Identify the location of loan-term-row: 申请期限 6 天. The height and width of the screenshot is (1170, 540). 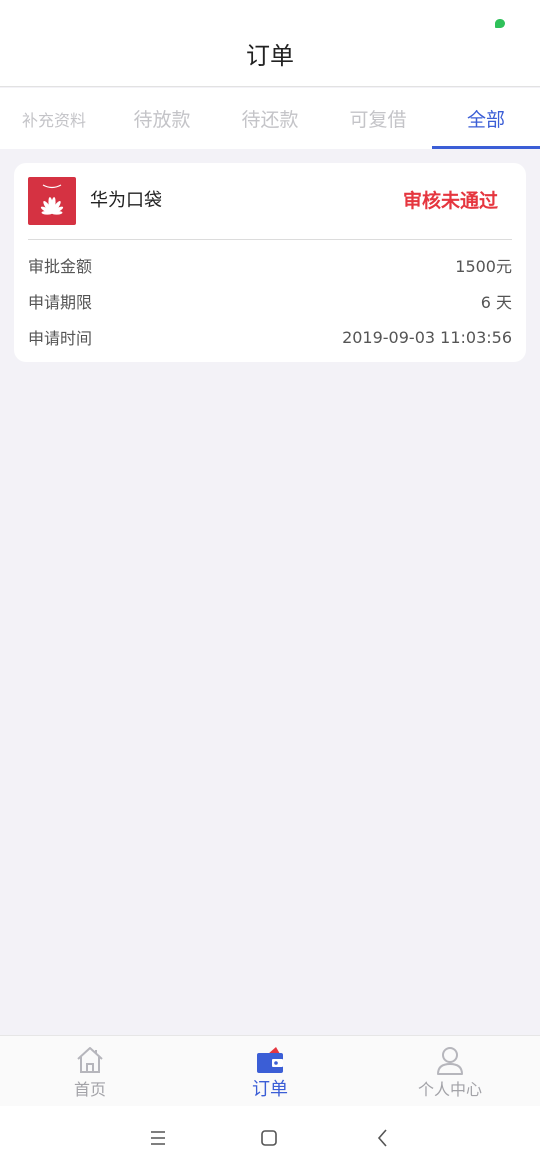
(270, 301).